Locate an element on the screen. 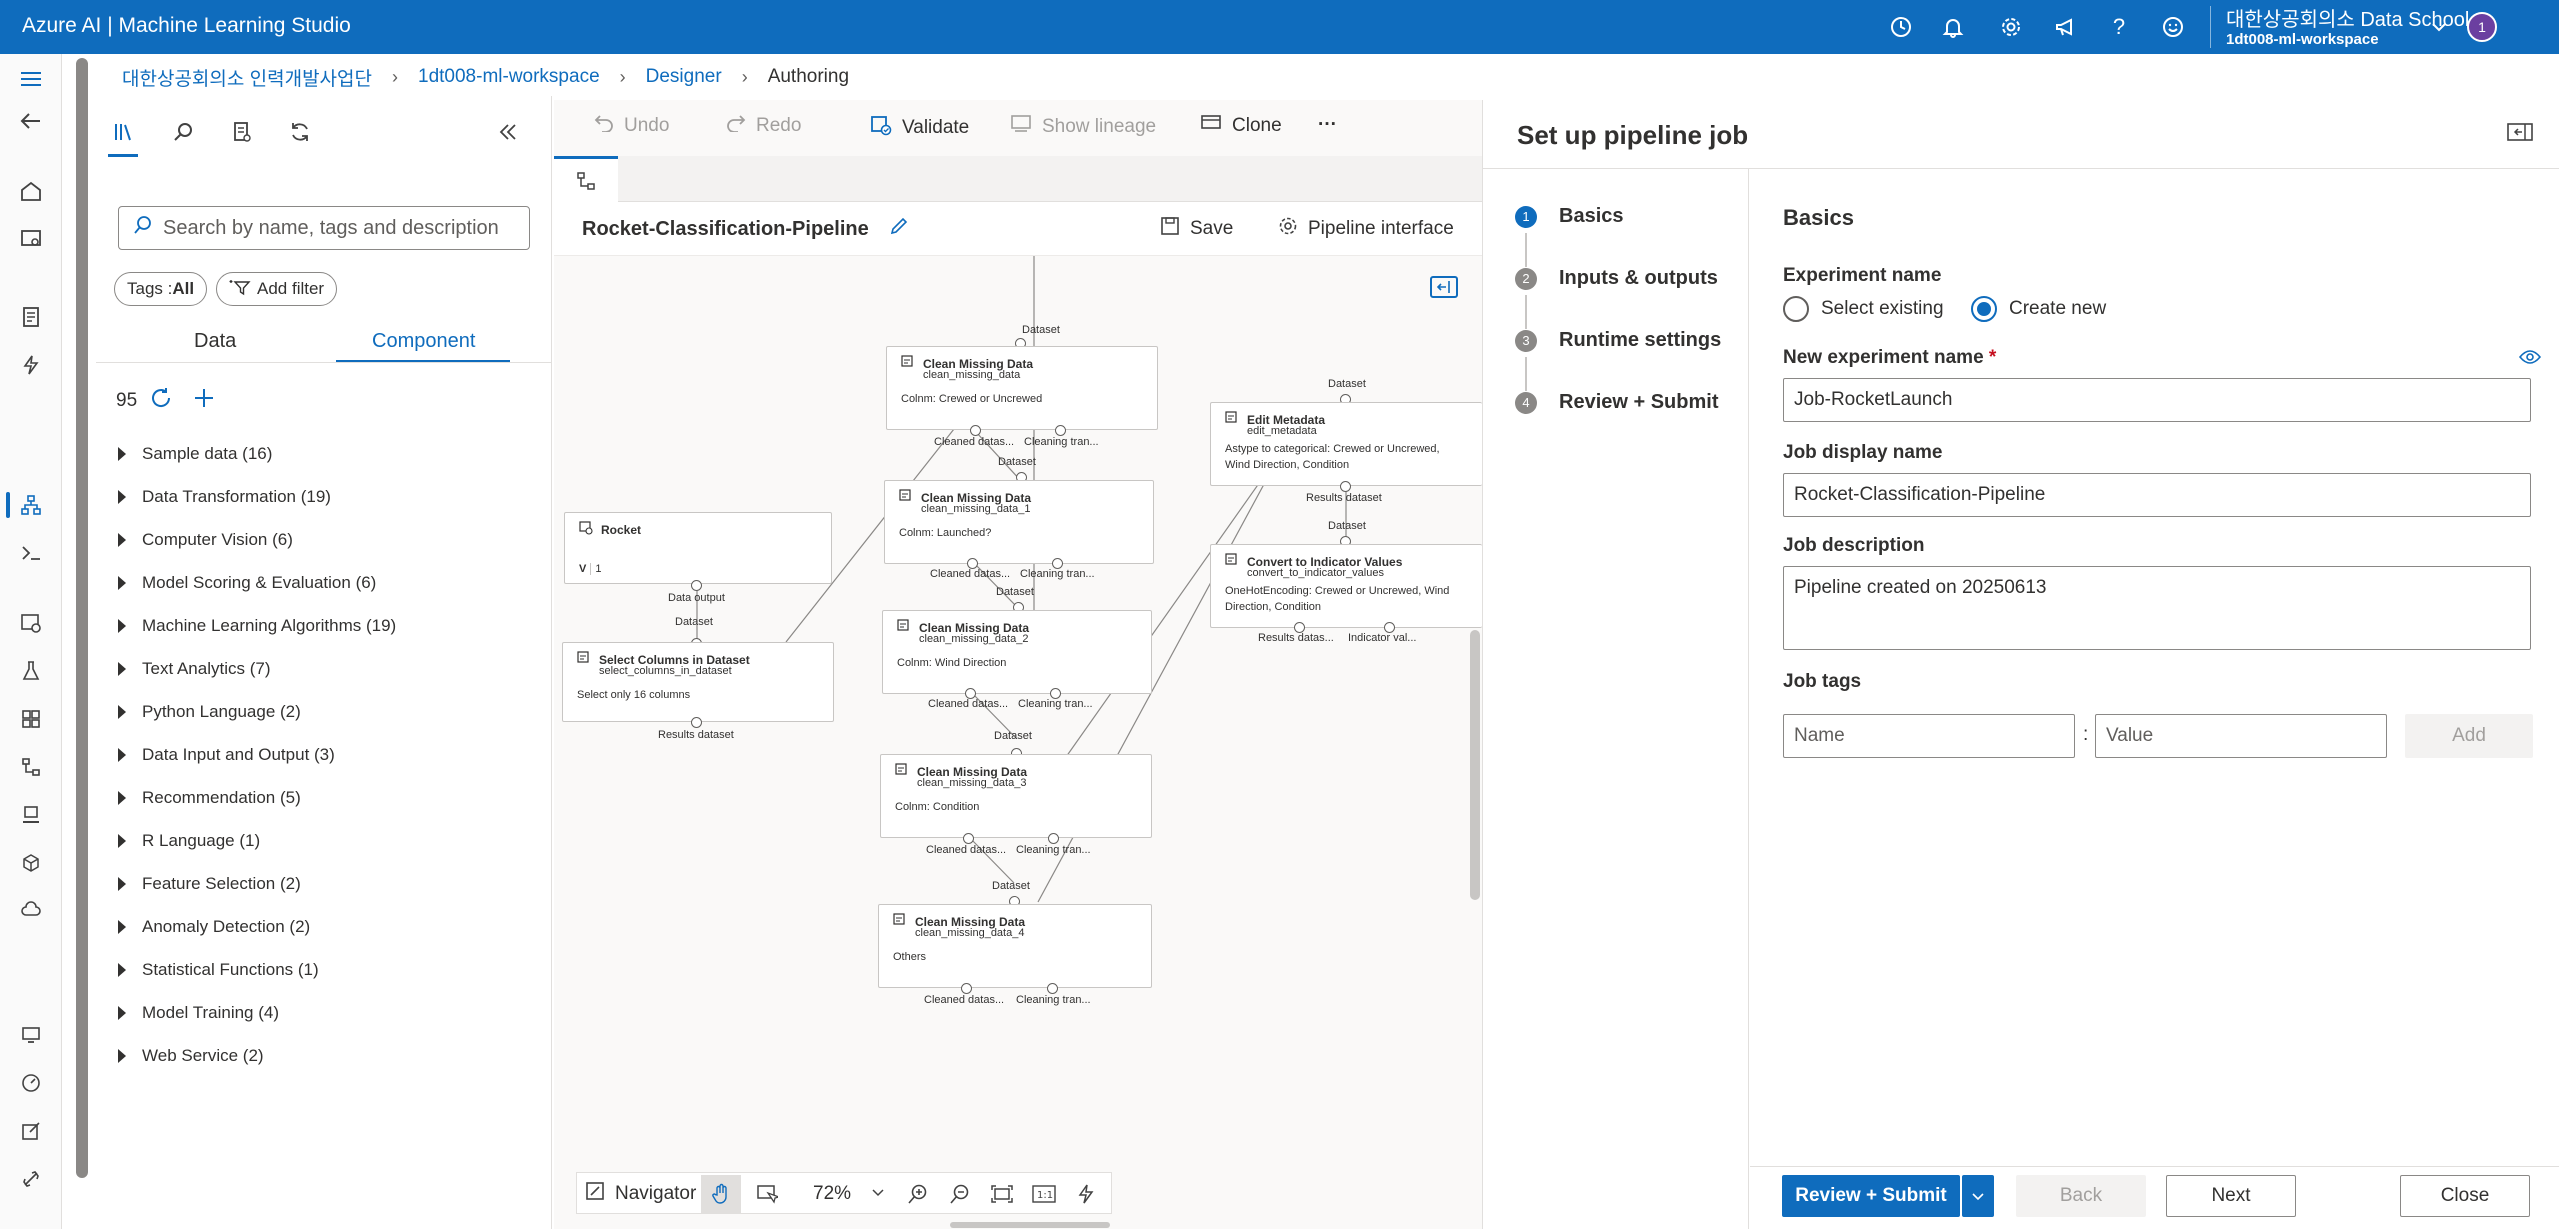 This screenshot has width=2559, height=1229. step-review-submit: 4 Review + Submit is located at coordinates (1617, 402).